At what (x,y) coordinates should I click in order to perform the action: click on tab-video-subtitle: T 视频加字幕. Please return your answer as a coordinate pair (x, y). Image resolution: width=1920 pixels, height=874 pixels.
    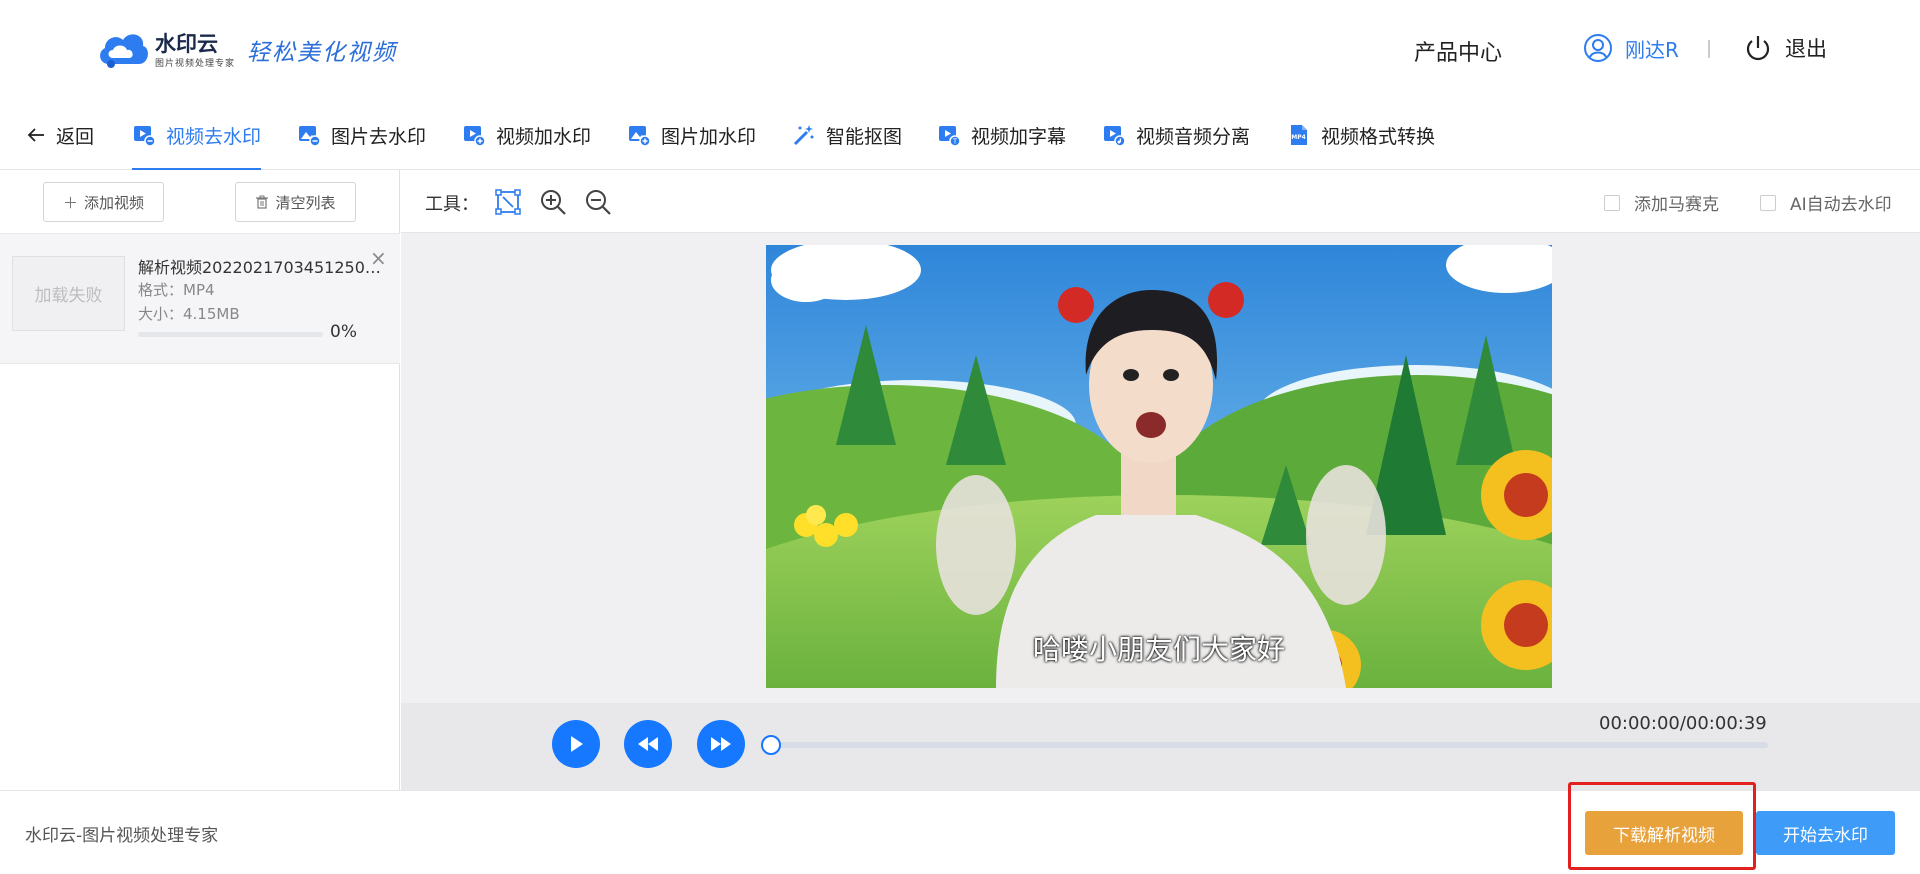
    Looking at the image, I should click on (1001, 135).